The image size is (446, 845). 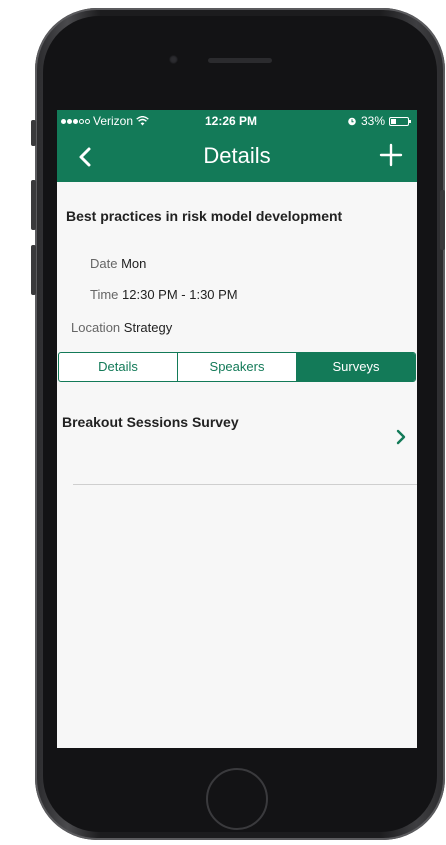 What do you see at coordinates (180, 294) in the screenshot?
I see `time-value: 12:30 PM - 1:30 PM` at bounding box center [180, 294].